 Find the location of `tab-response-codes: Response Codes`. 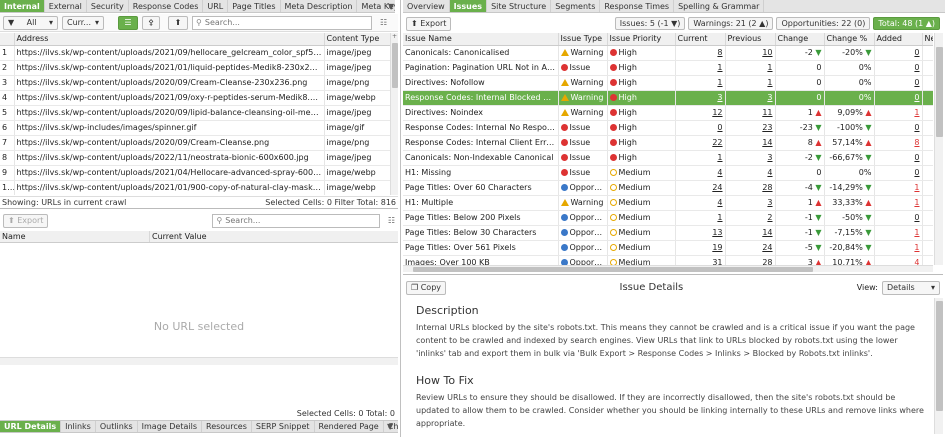

tab-response-codes: Response Codes is located at coordinates (166, 6).